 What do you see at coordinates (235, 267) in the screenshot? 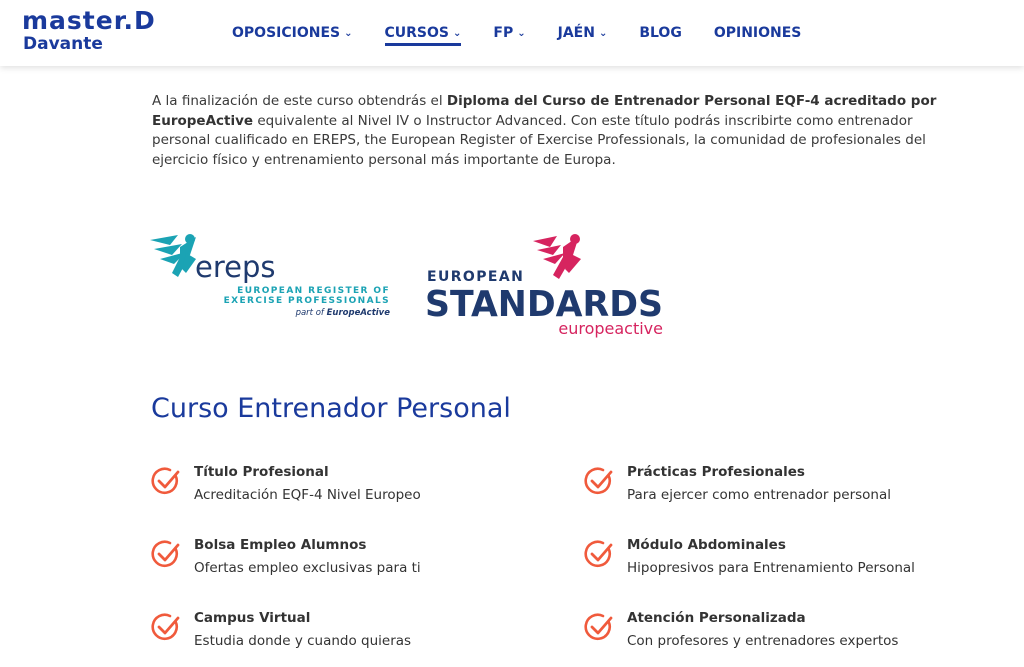
I see `ereps-wordmark: ereps` at bounding box center [235, 267].